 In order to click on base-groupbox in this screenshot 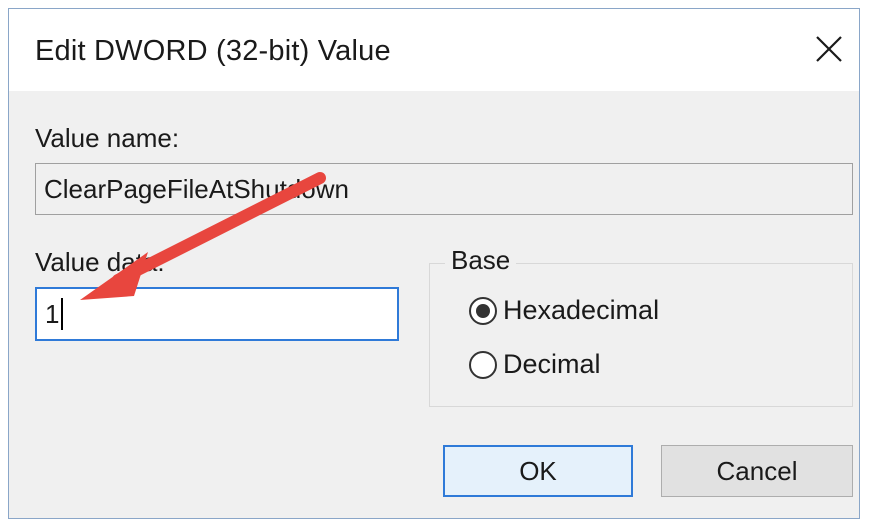, I will do `click(641, 335)`.